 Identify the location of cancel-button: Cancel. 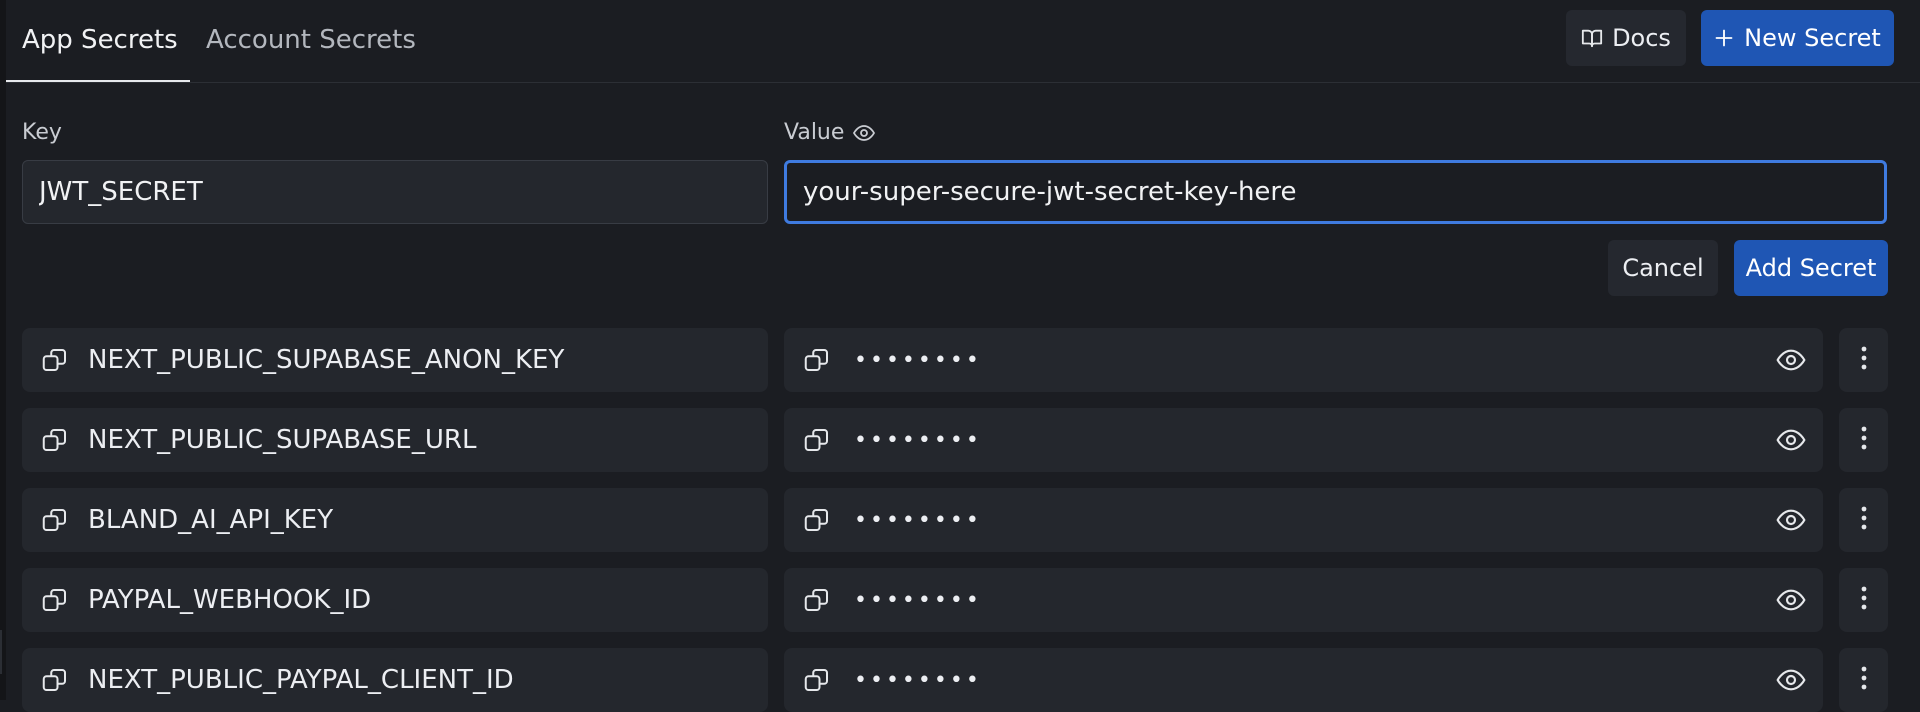
(1663, 268).